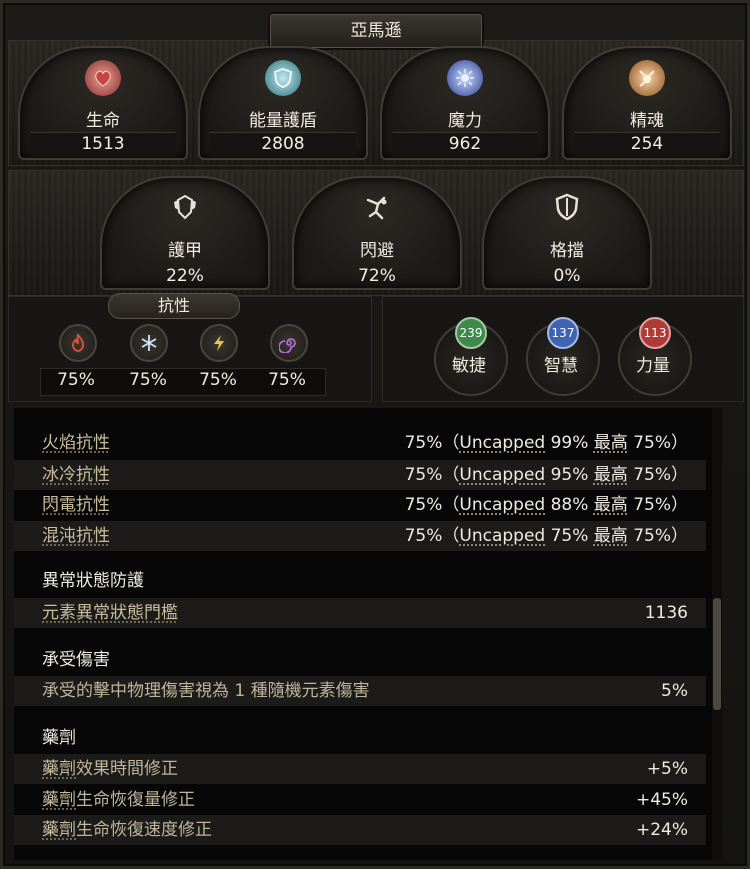  I want to click on spirit-icon, so click(647, 78).